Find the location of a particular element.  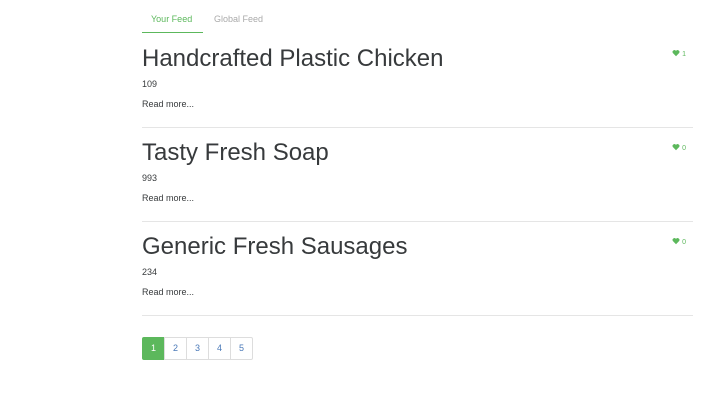

like-count: 1 is located at coordinates (684, 54).